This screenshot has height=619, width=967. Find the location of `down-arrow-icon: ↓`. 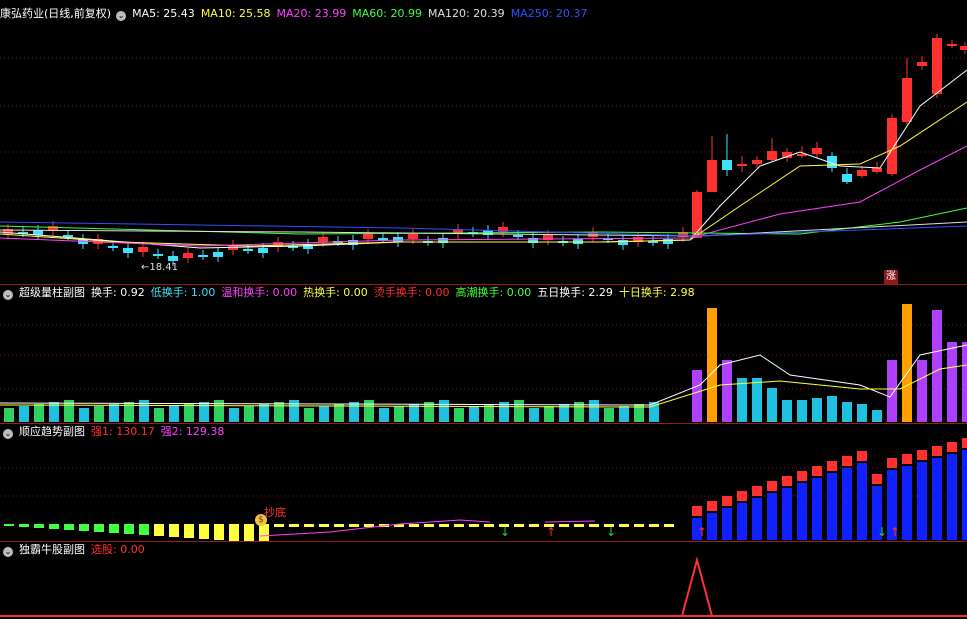

down-arrow-icon: ↓ is located at coordinates (505, 532).